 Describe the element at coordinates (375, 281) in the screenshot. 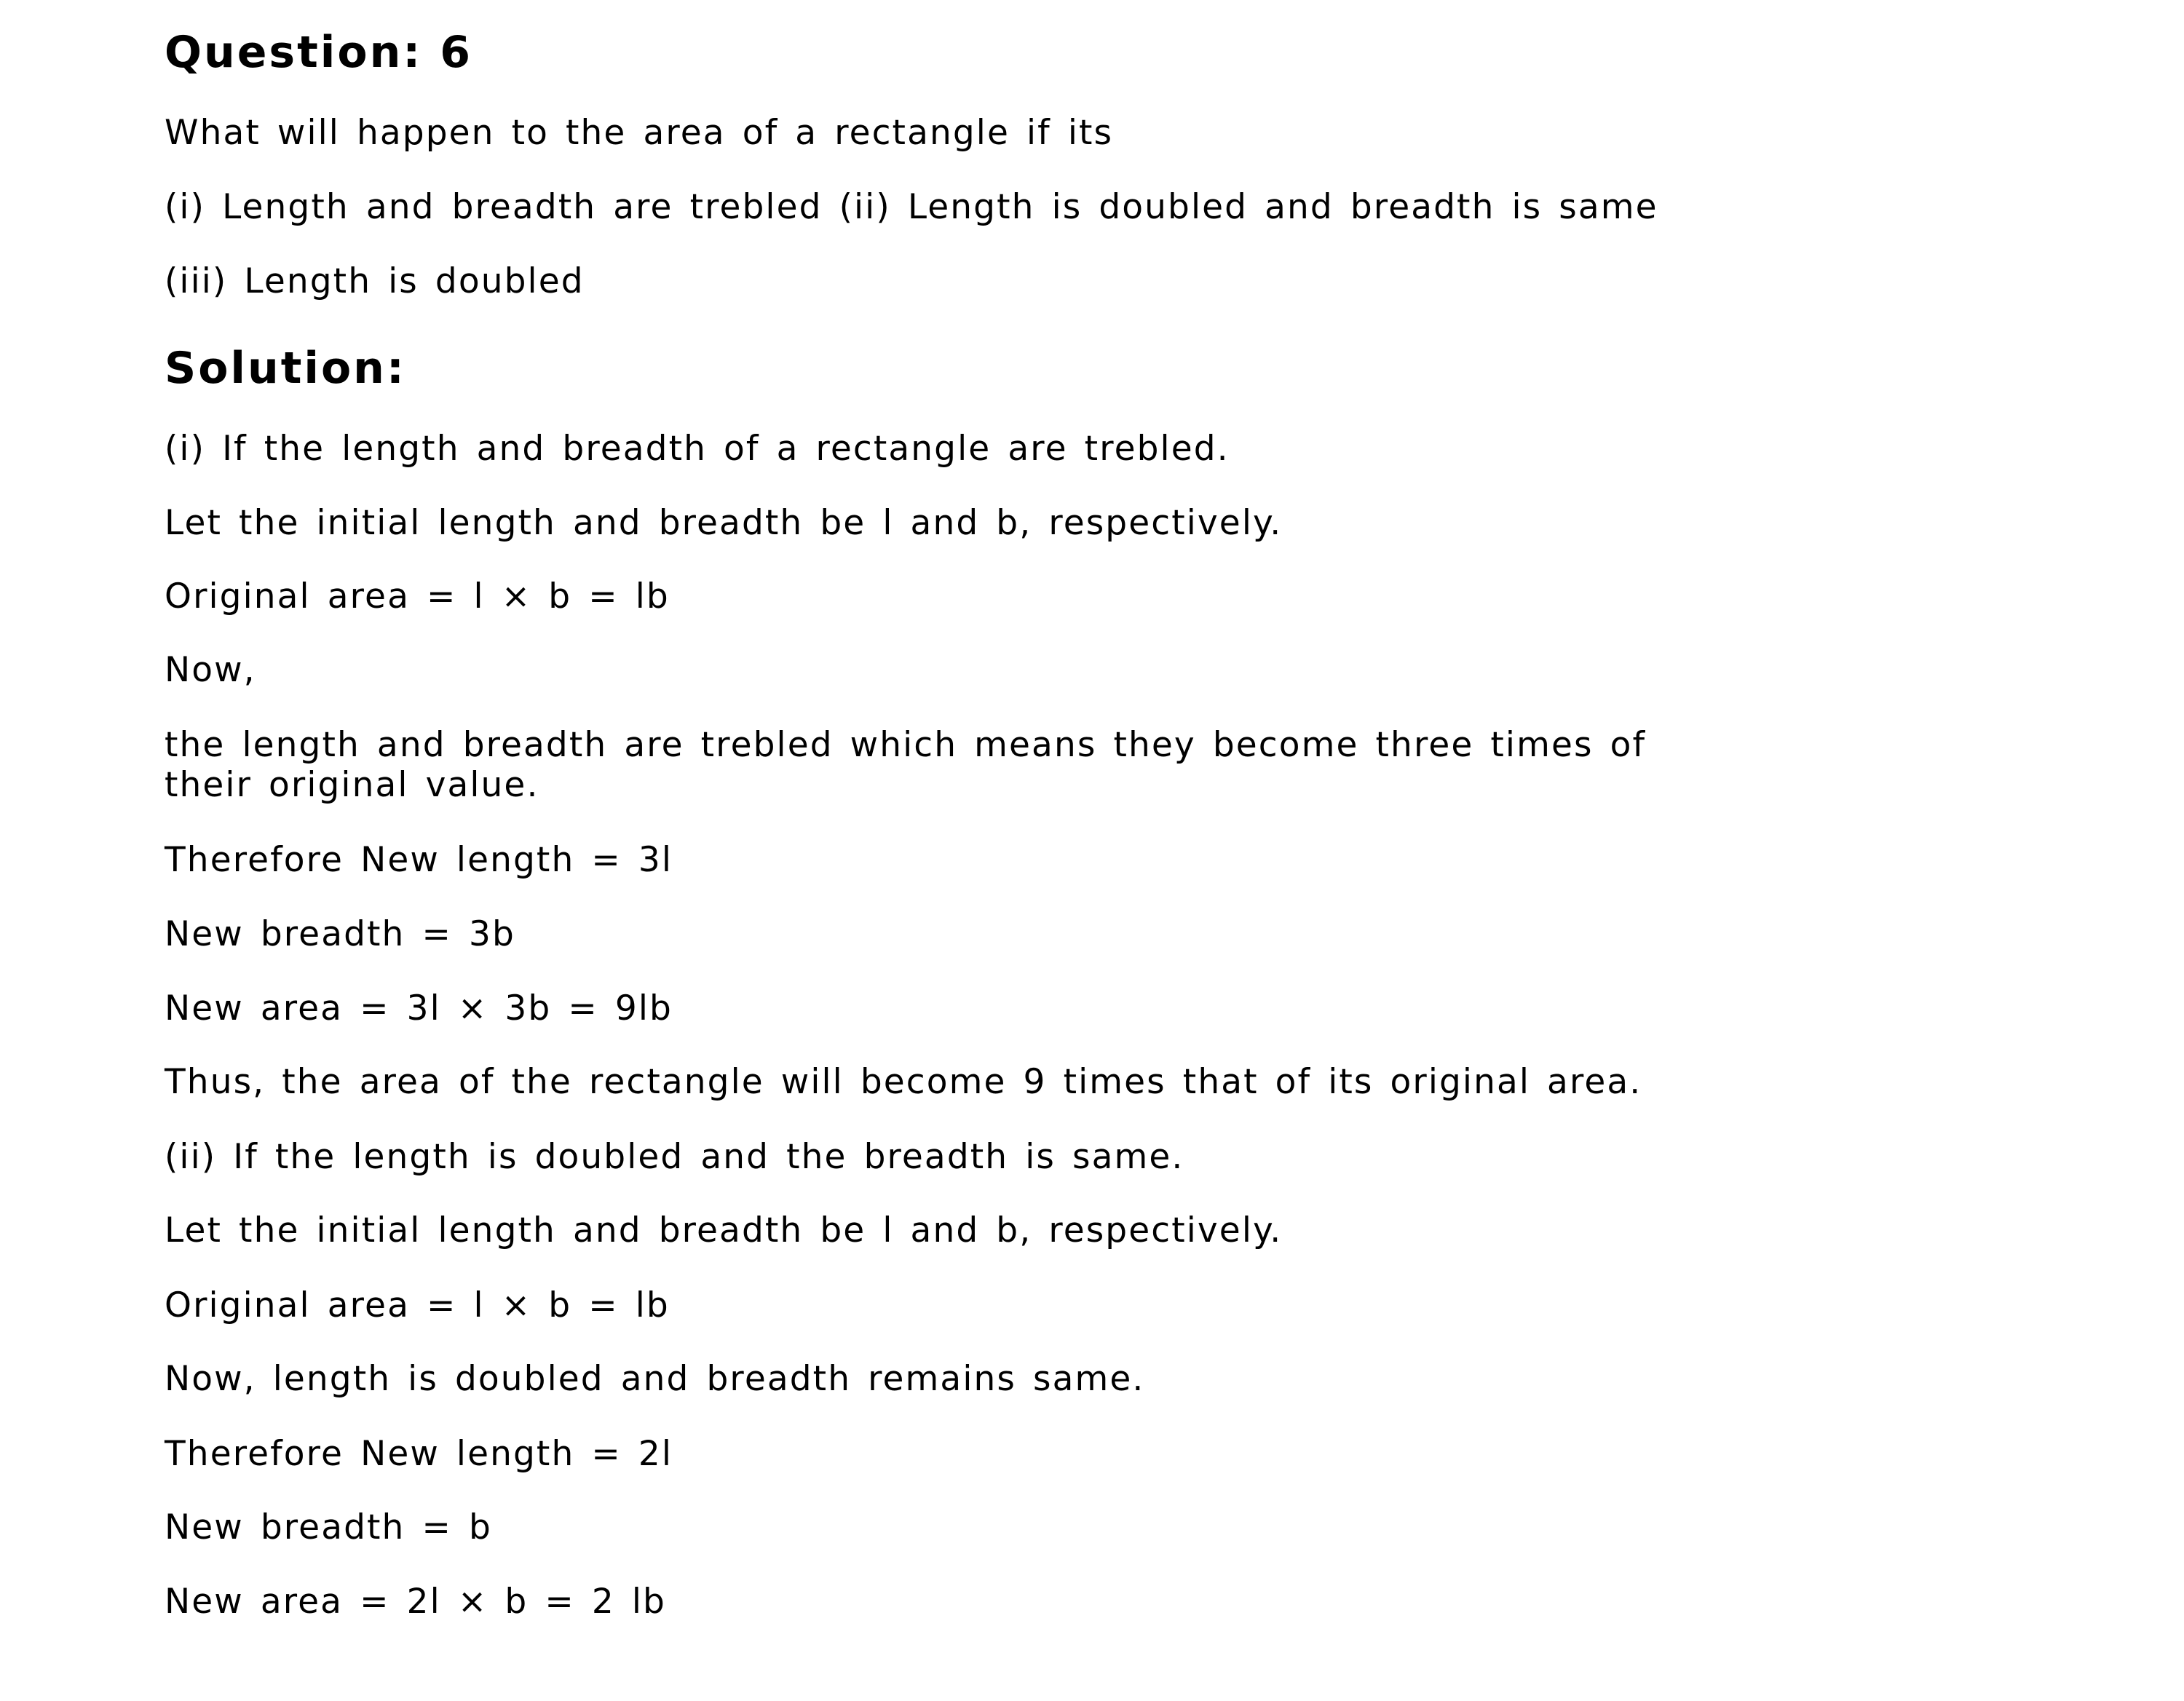

I see `question-line-3: (iii) Length is doubled` at that location.